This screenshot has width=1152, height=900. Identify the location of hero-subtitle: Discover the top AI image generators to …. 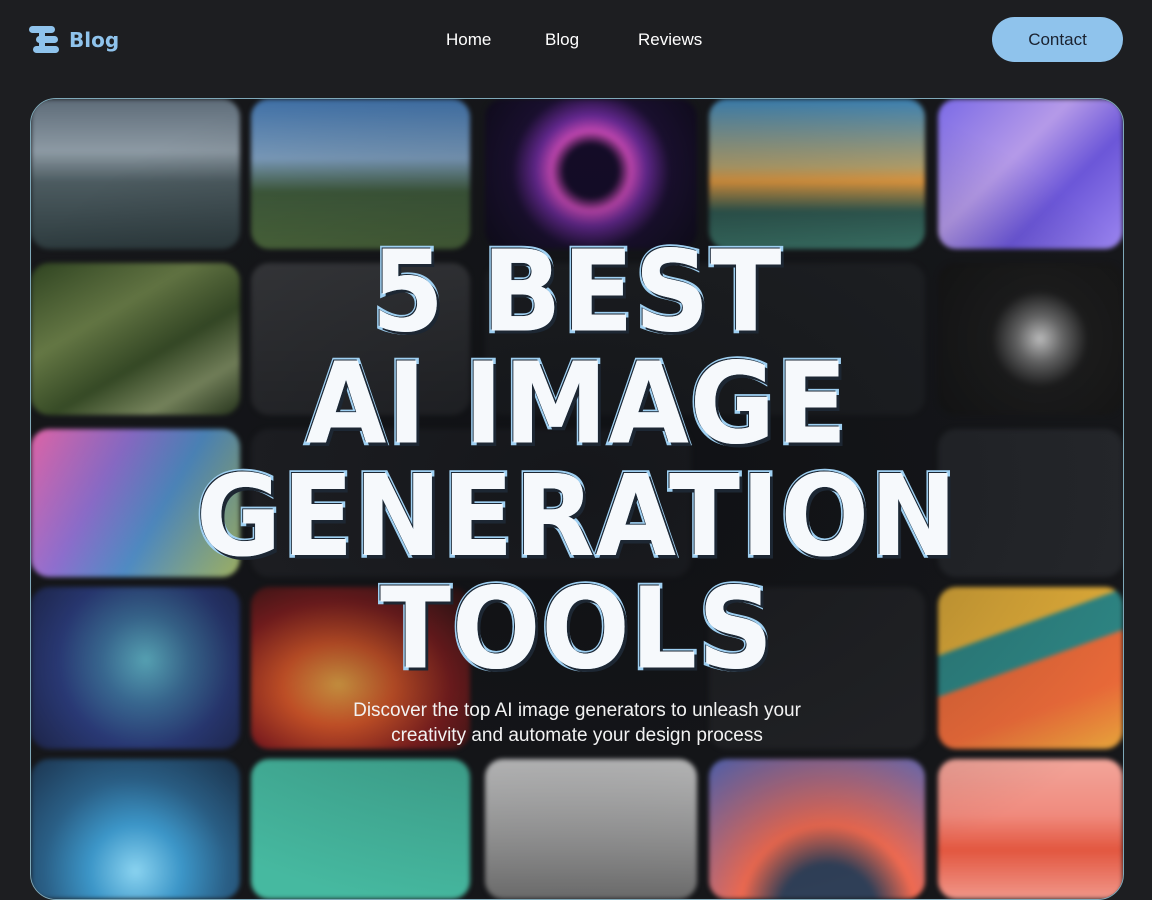
(577, 723).